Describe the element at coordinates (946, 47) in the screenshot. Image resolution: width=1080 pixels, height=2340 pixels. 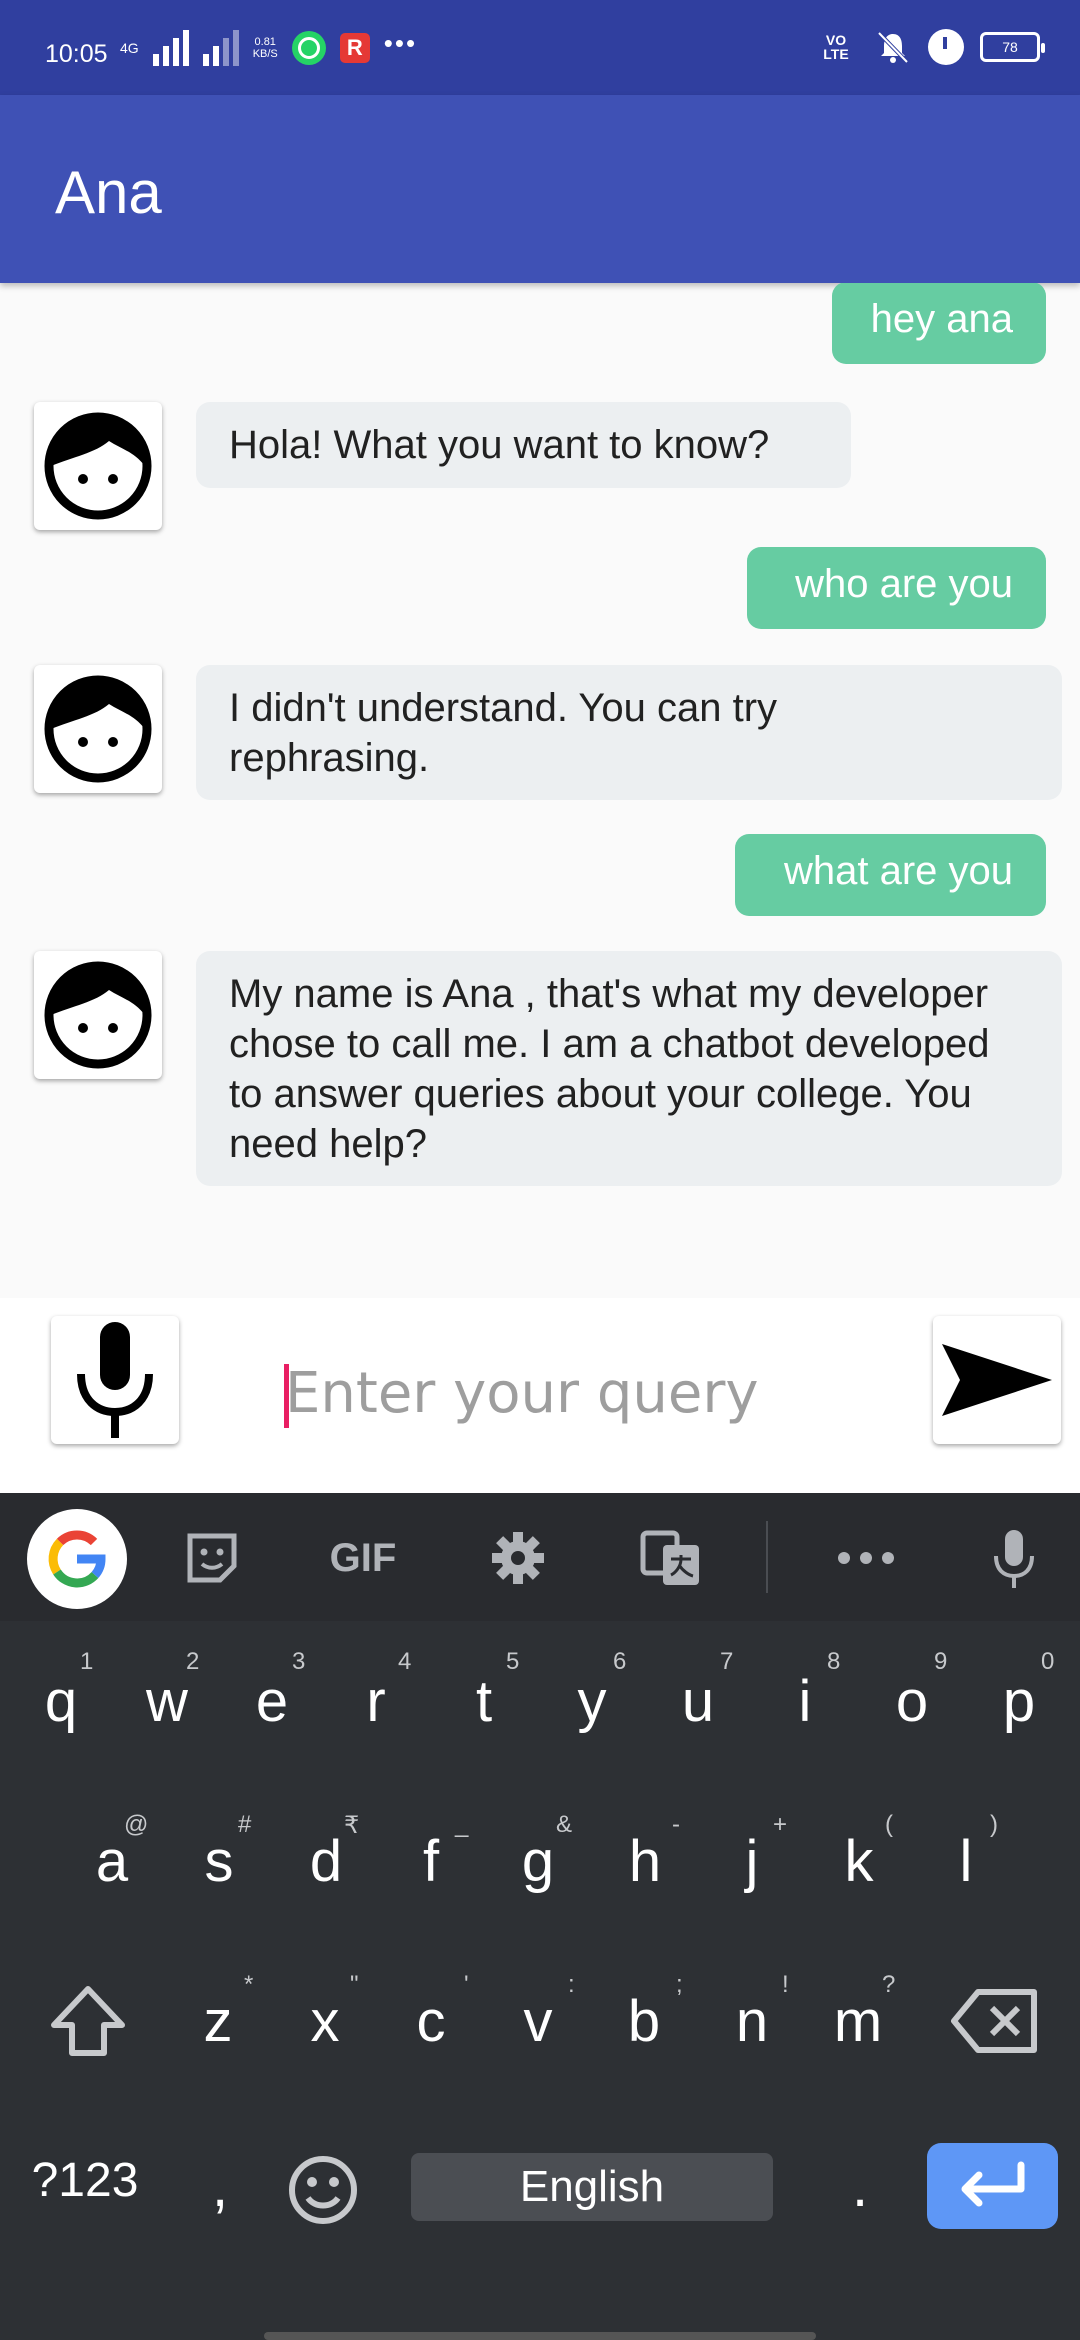
I see `alarm-icon` at that location.